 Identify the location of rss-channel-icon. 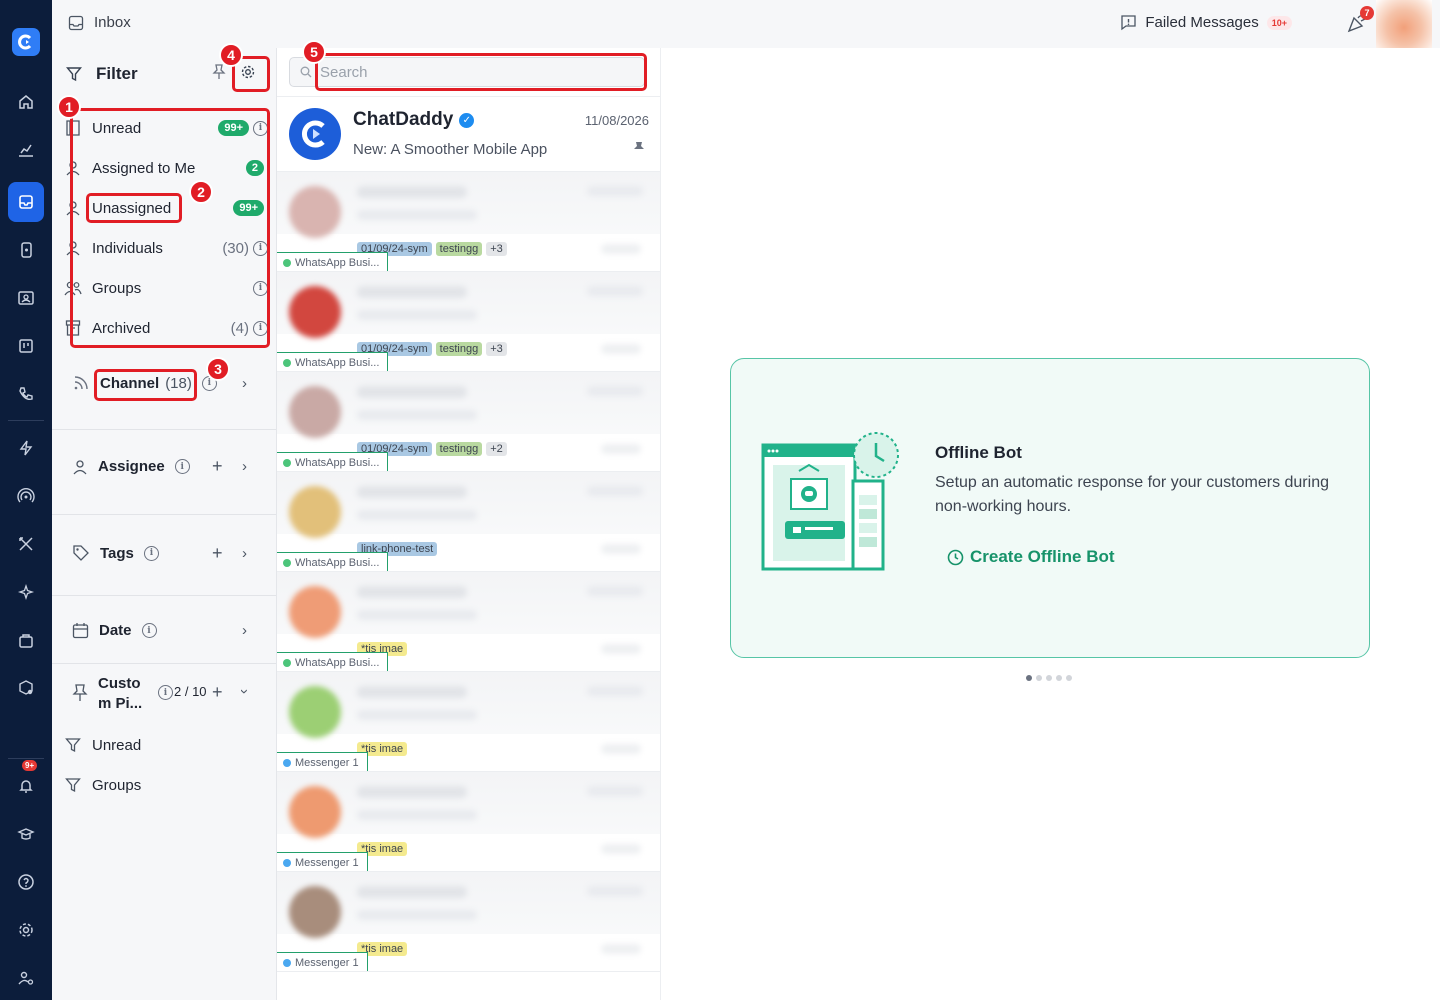
(81, 383).